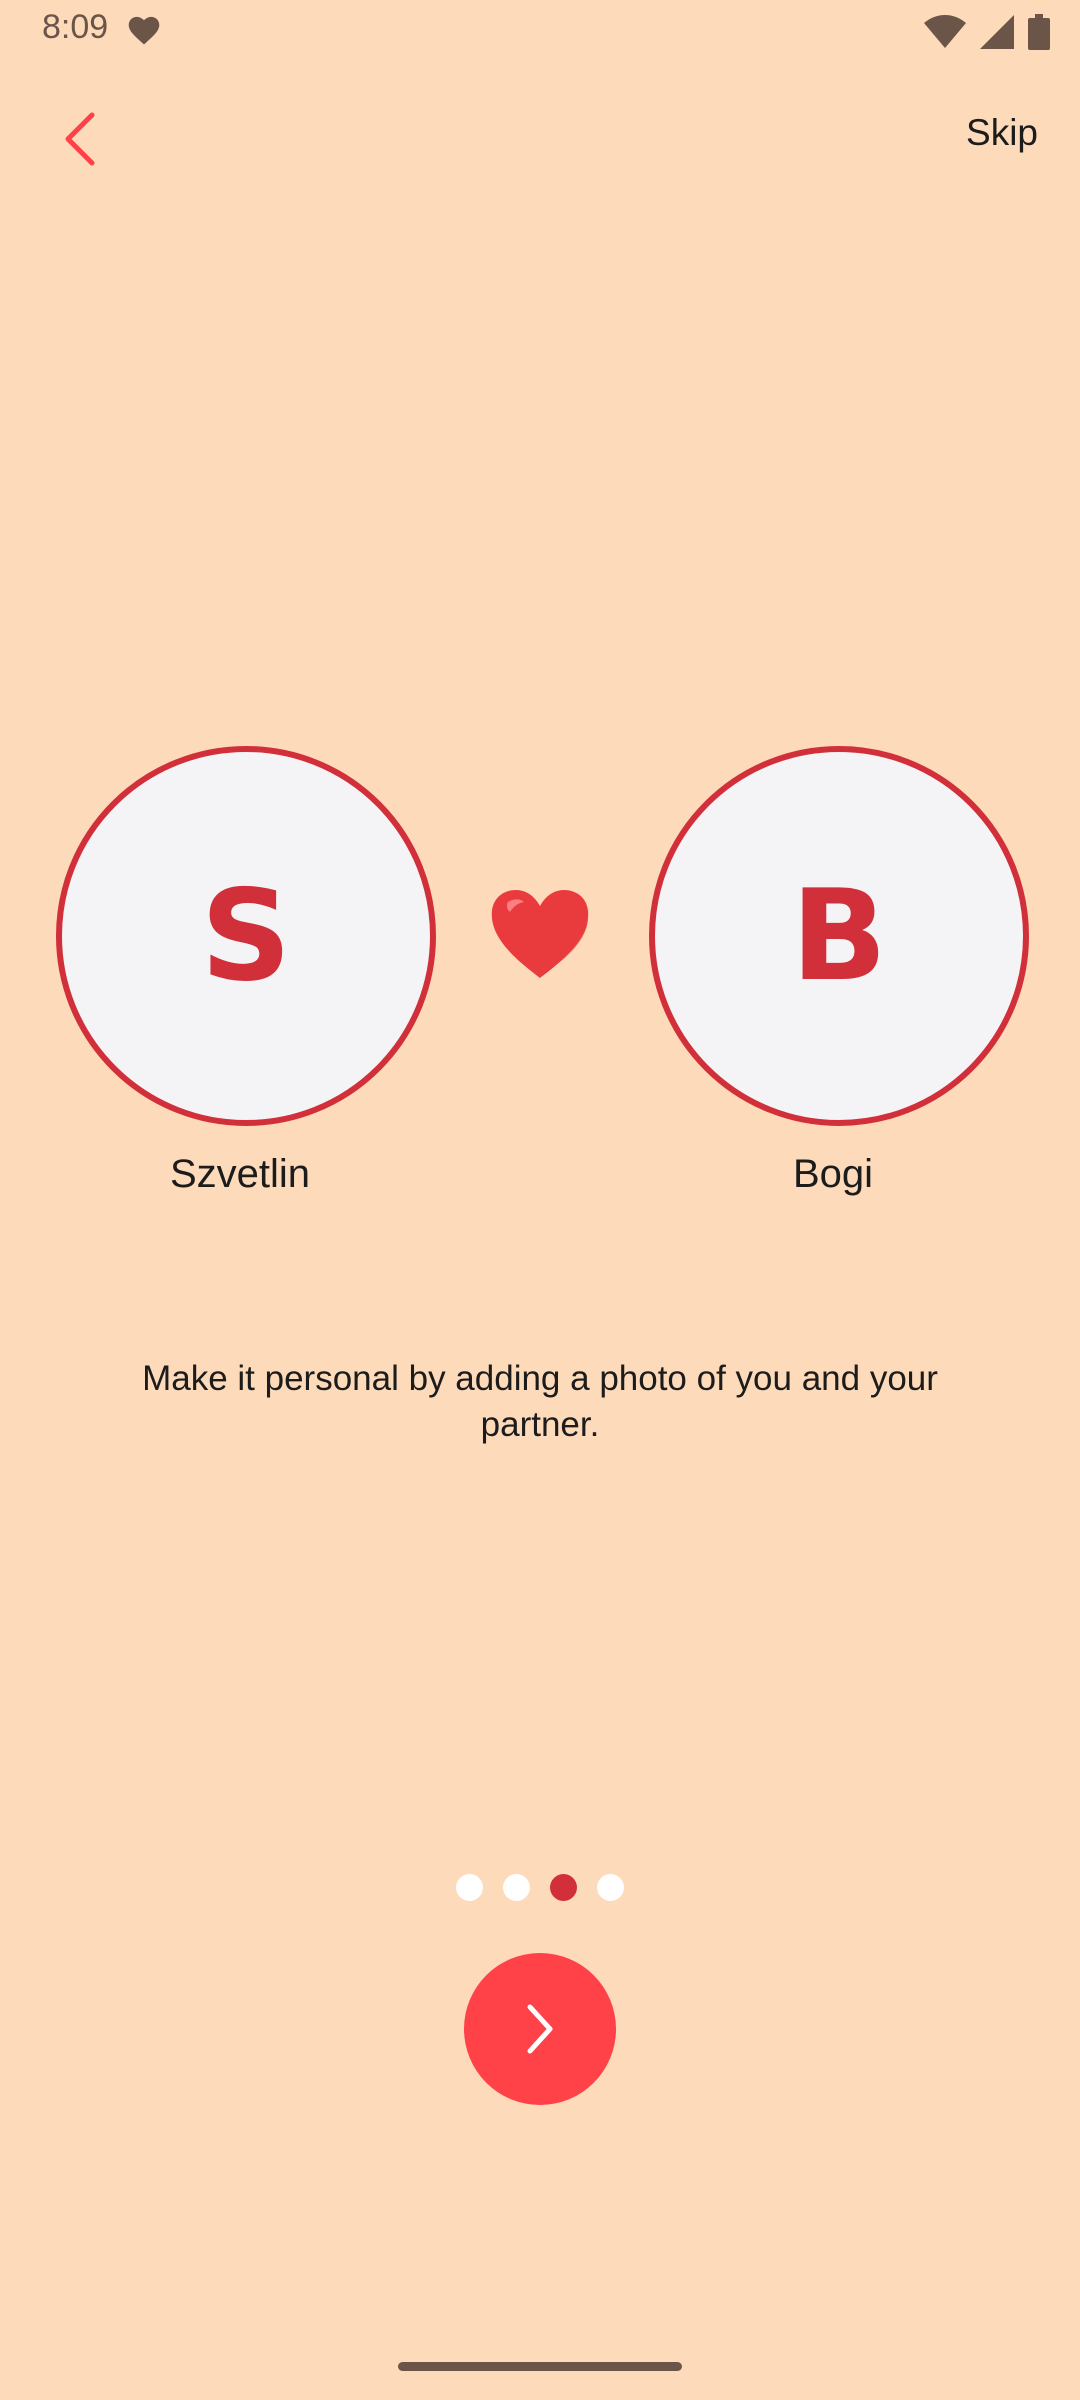 Image resolution: width=1080 pixels, height=2400 pixels. I want to click on partner-two-avatar: B, so click(839, 936).